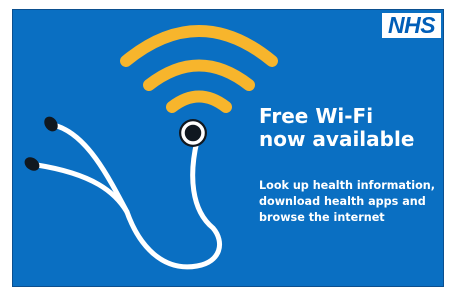 This screenshot has height=291, width=452. I want to click on wifi-arc-inner, so click(199, 101).